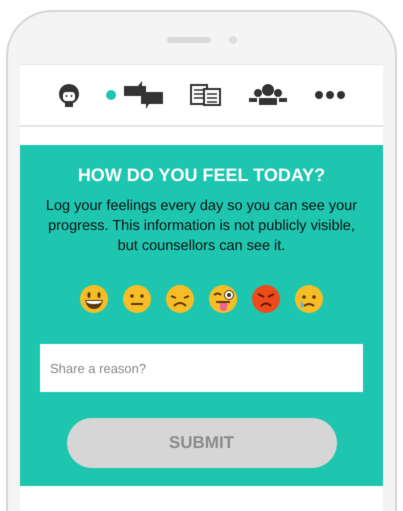 The width and height of the screenshot is (403, 511). What do you see at coordinates (202, 175) in the screenshot?
I see `panel-title: HOW DO YOU FEEL TODAY?` at bounding box center [202, 175].